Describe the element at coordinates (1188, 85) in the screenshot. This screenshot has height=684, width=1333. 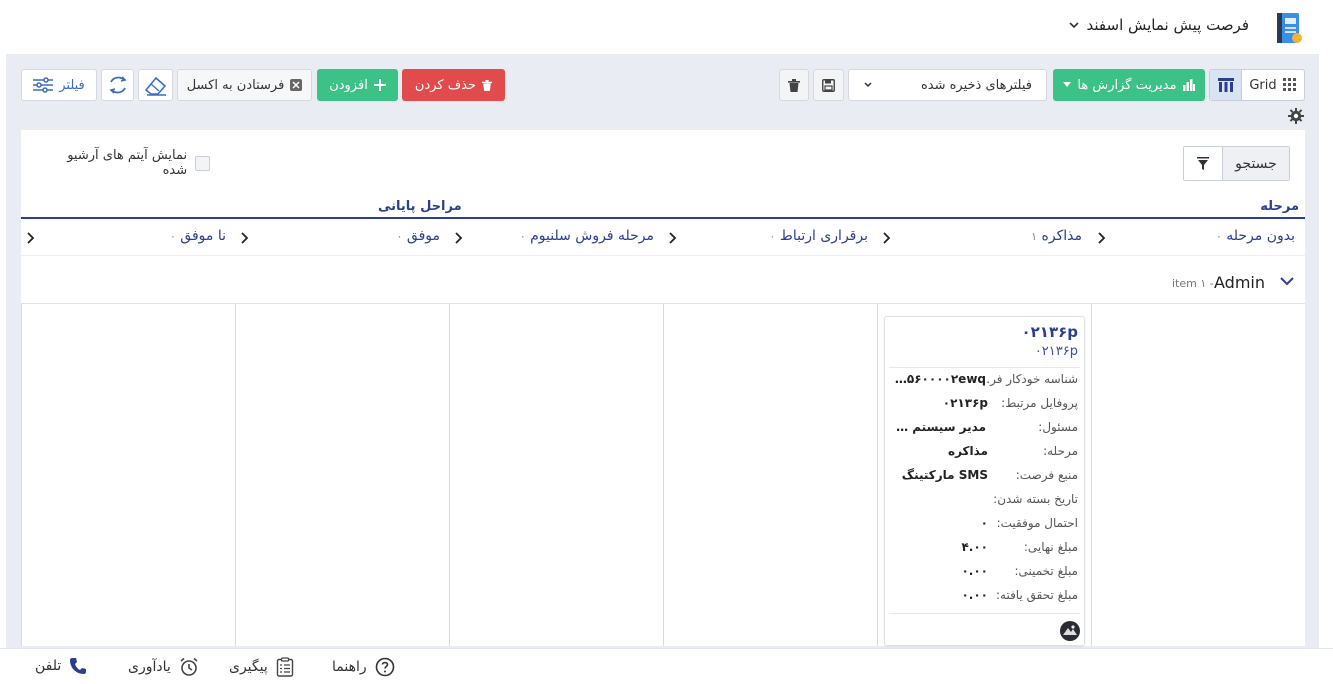
I see `chart-icon` at that location.